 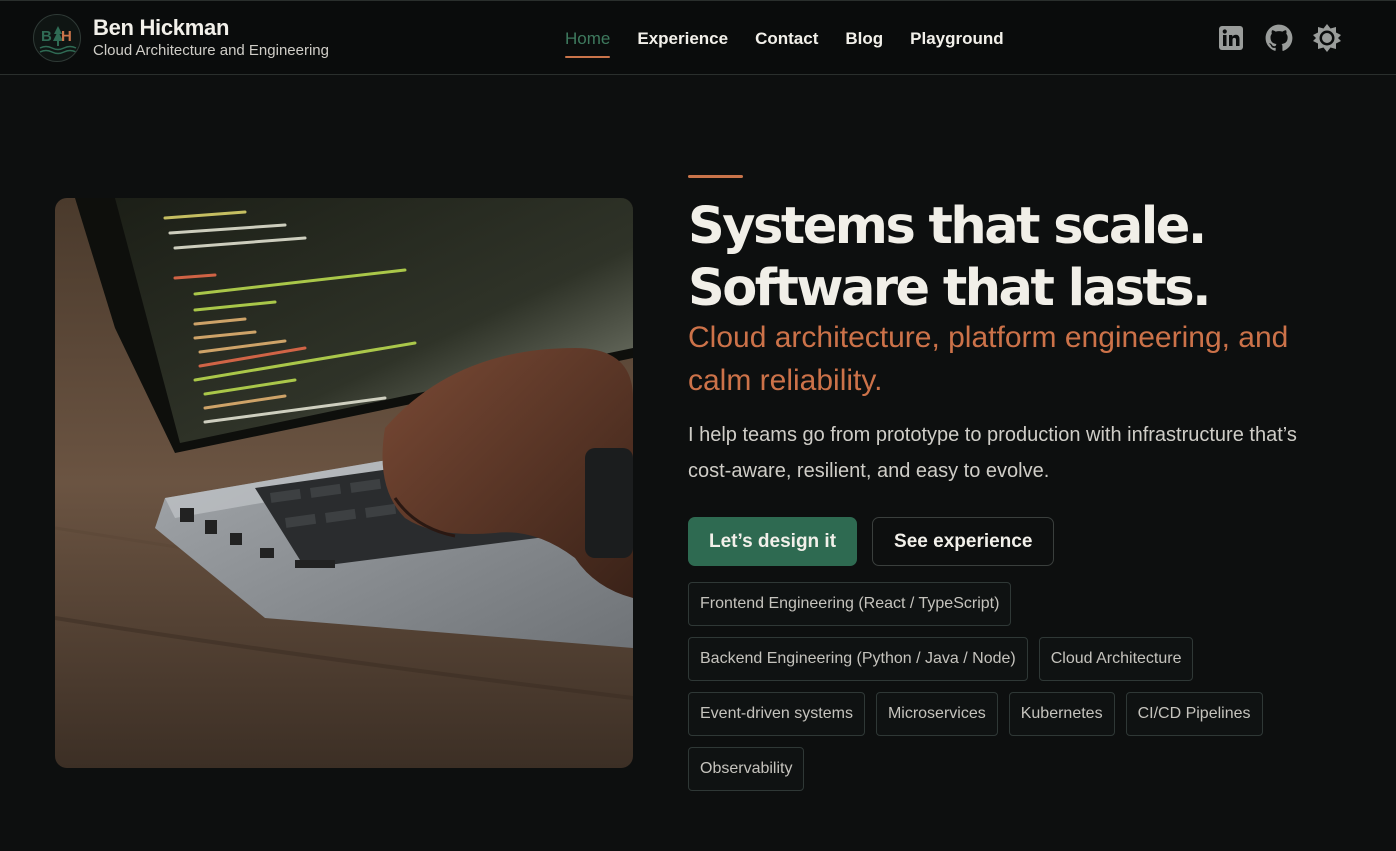 I want to click on skill-chip: Event-driven systems, so click(x=776, y=714).